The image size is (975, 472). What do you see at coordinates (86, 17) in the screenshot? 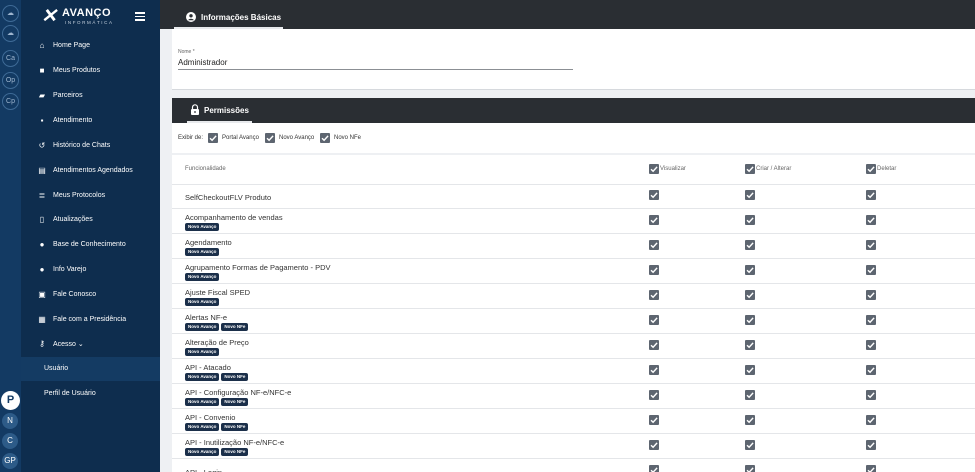
I see `brand-logo: ✕ AVANÇO INFORMÁTICA` at bounding box center [86, 17].